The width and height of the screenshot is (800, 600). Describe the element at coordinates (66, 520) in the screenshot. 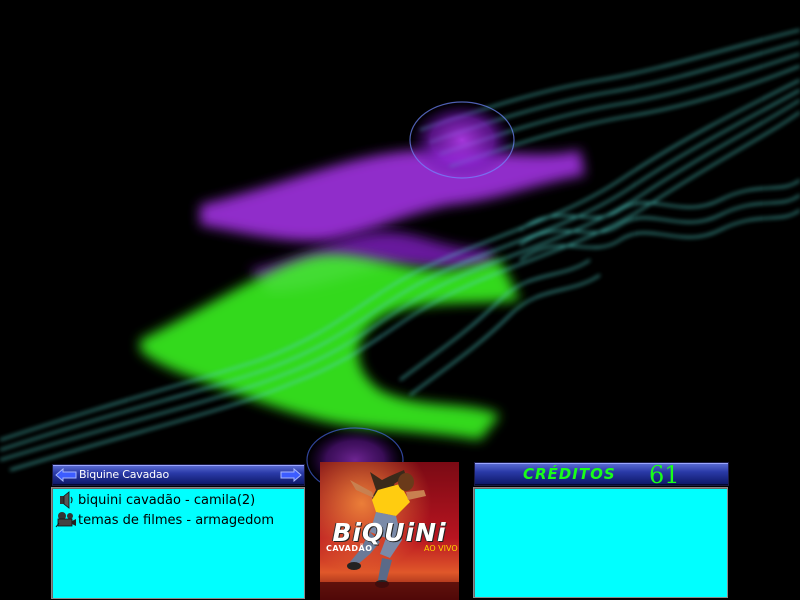

I see `film-camera-icon` at that location.